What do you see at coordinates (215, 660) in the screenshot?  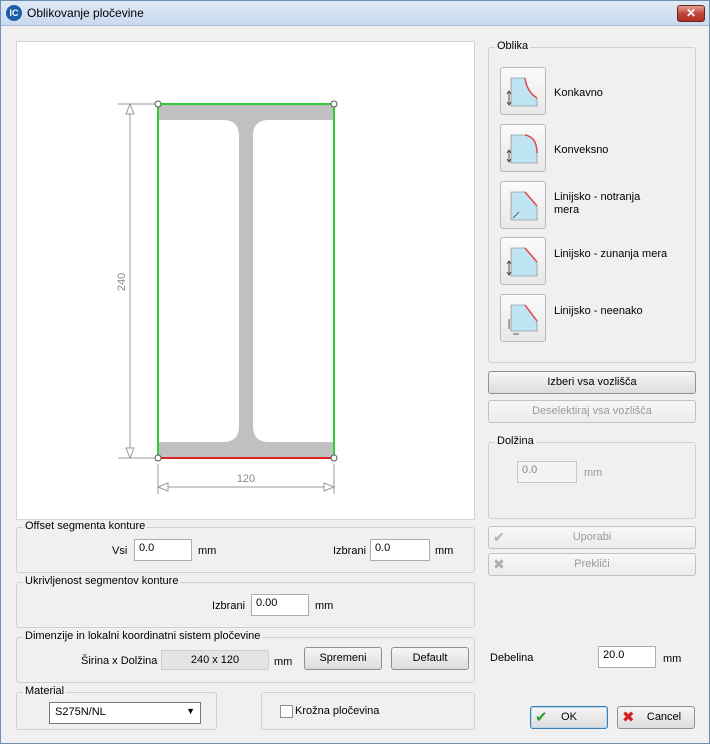 I see `width-length-value: 240 x 120` at bounding box center [215, 660].